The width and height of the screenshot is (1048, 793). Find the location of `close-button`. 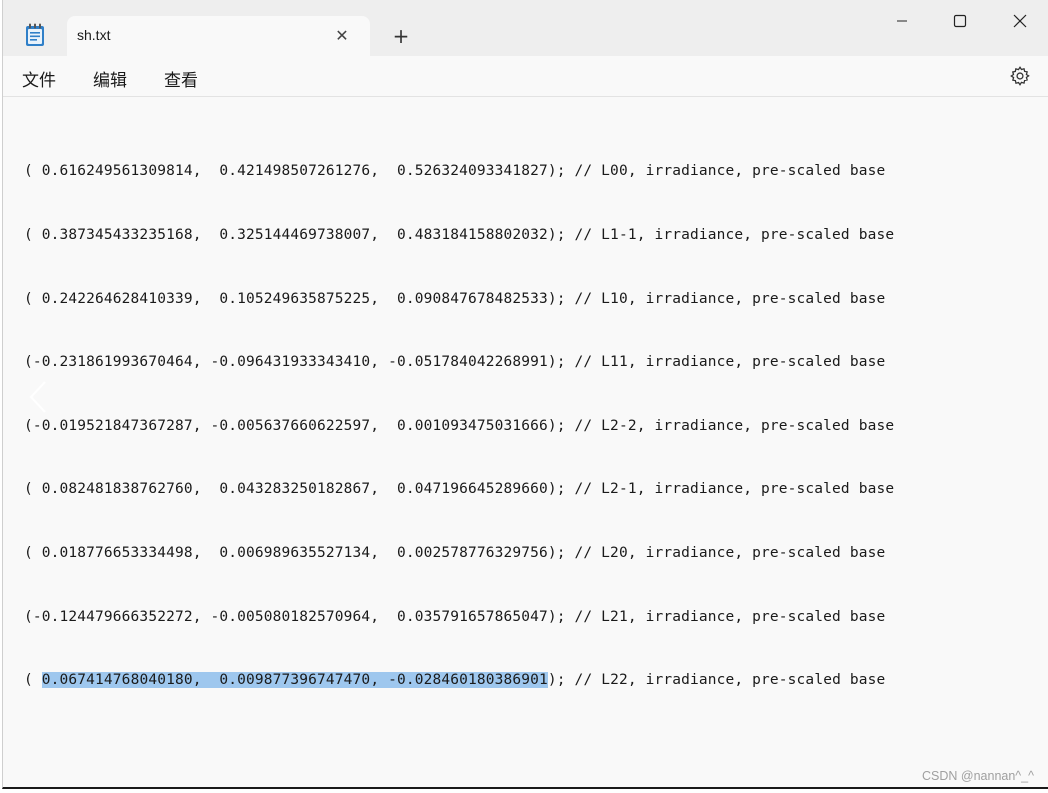

close-button is located at coordinates (1020, 21).